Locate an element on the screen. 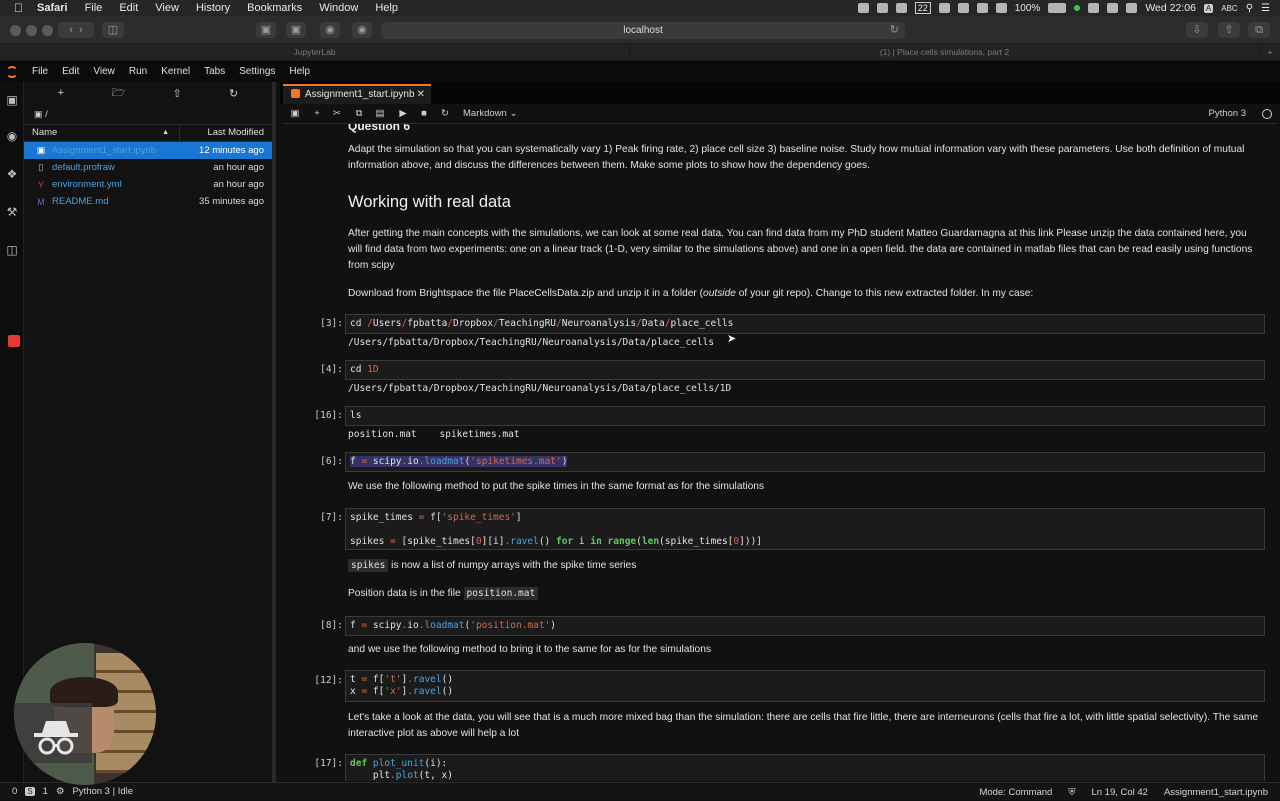 The height and width of the screenshot is (801, 1280). breadcrumb-root: / is located at coordinates (46, 114).